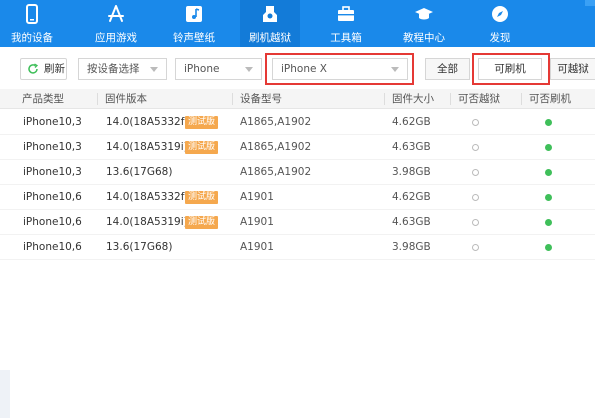 The width and height of the screenshot is (595, 418). What do you see at coordinates (43, 99) in the screenshot?
I see `header-label: 产品类型` at bounding box center [43, 99].